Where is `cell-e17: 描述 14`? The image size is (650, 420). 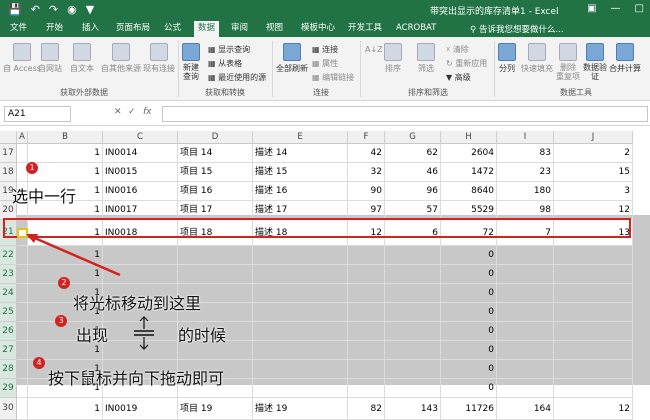
cell-e17: 描述 14 is located at coordinates (300, 153).